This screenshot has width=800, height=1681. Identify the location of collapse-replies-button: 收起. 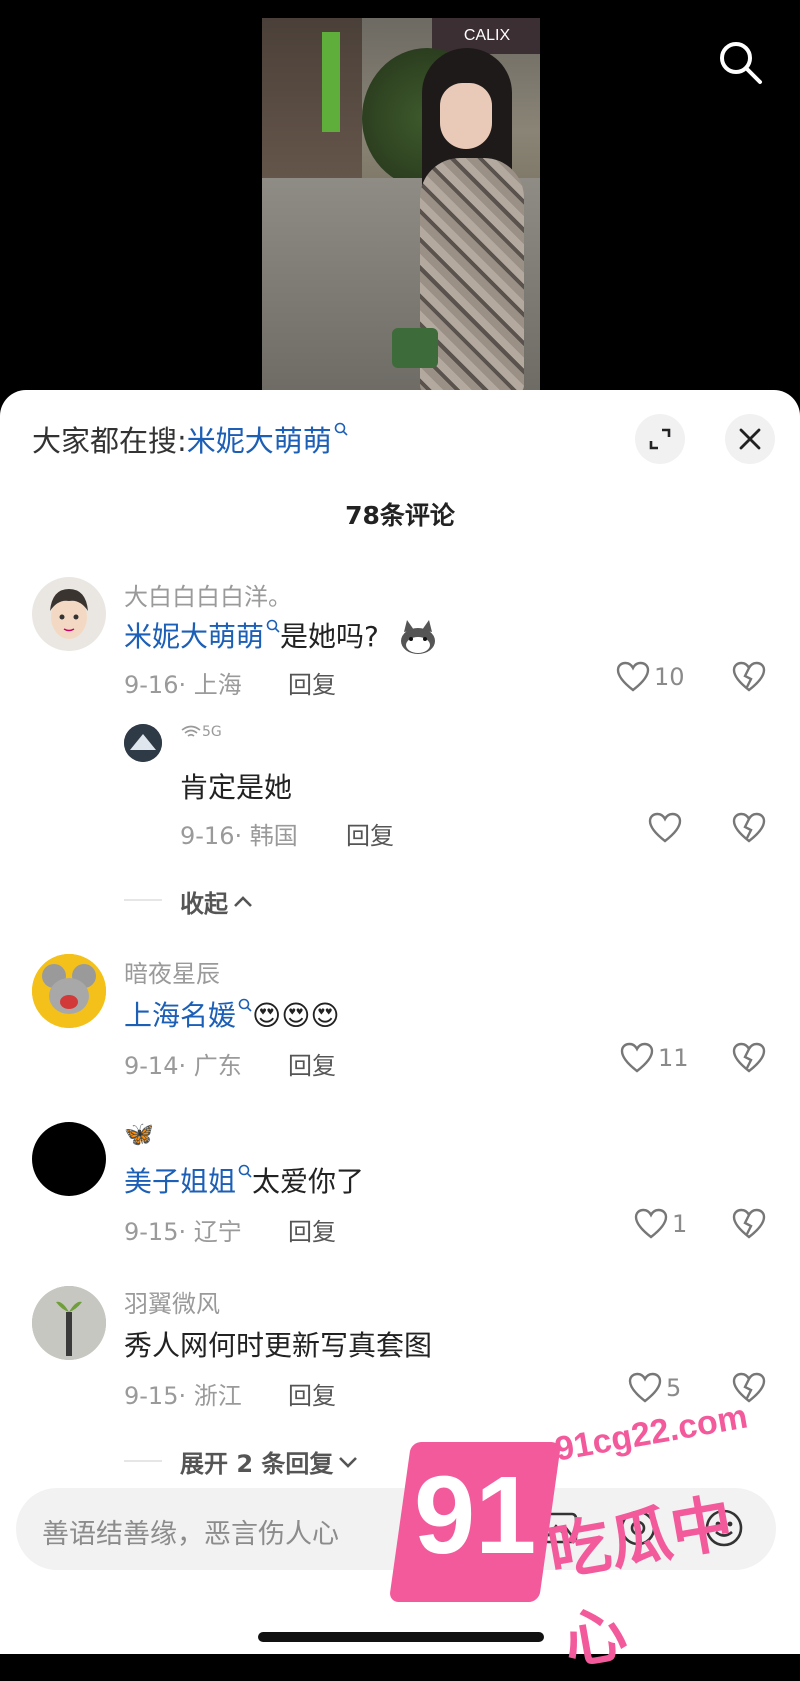
(217, 901).